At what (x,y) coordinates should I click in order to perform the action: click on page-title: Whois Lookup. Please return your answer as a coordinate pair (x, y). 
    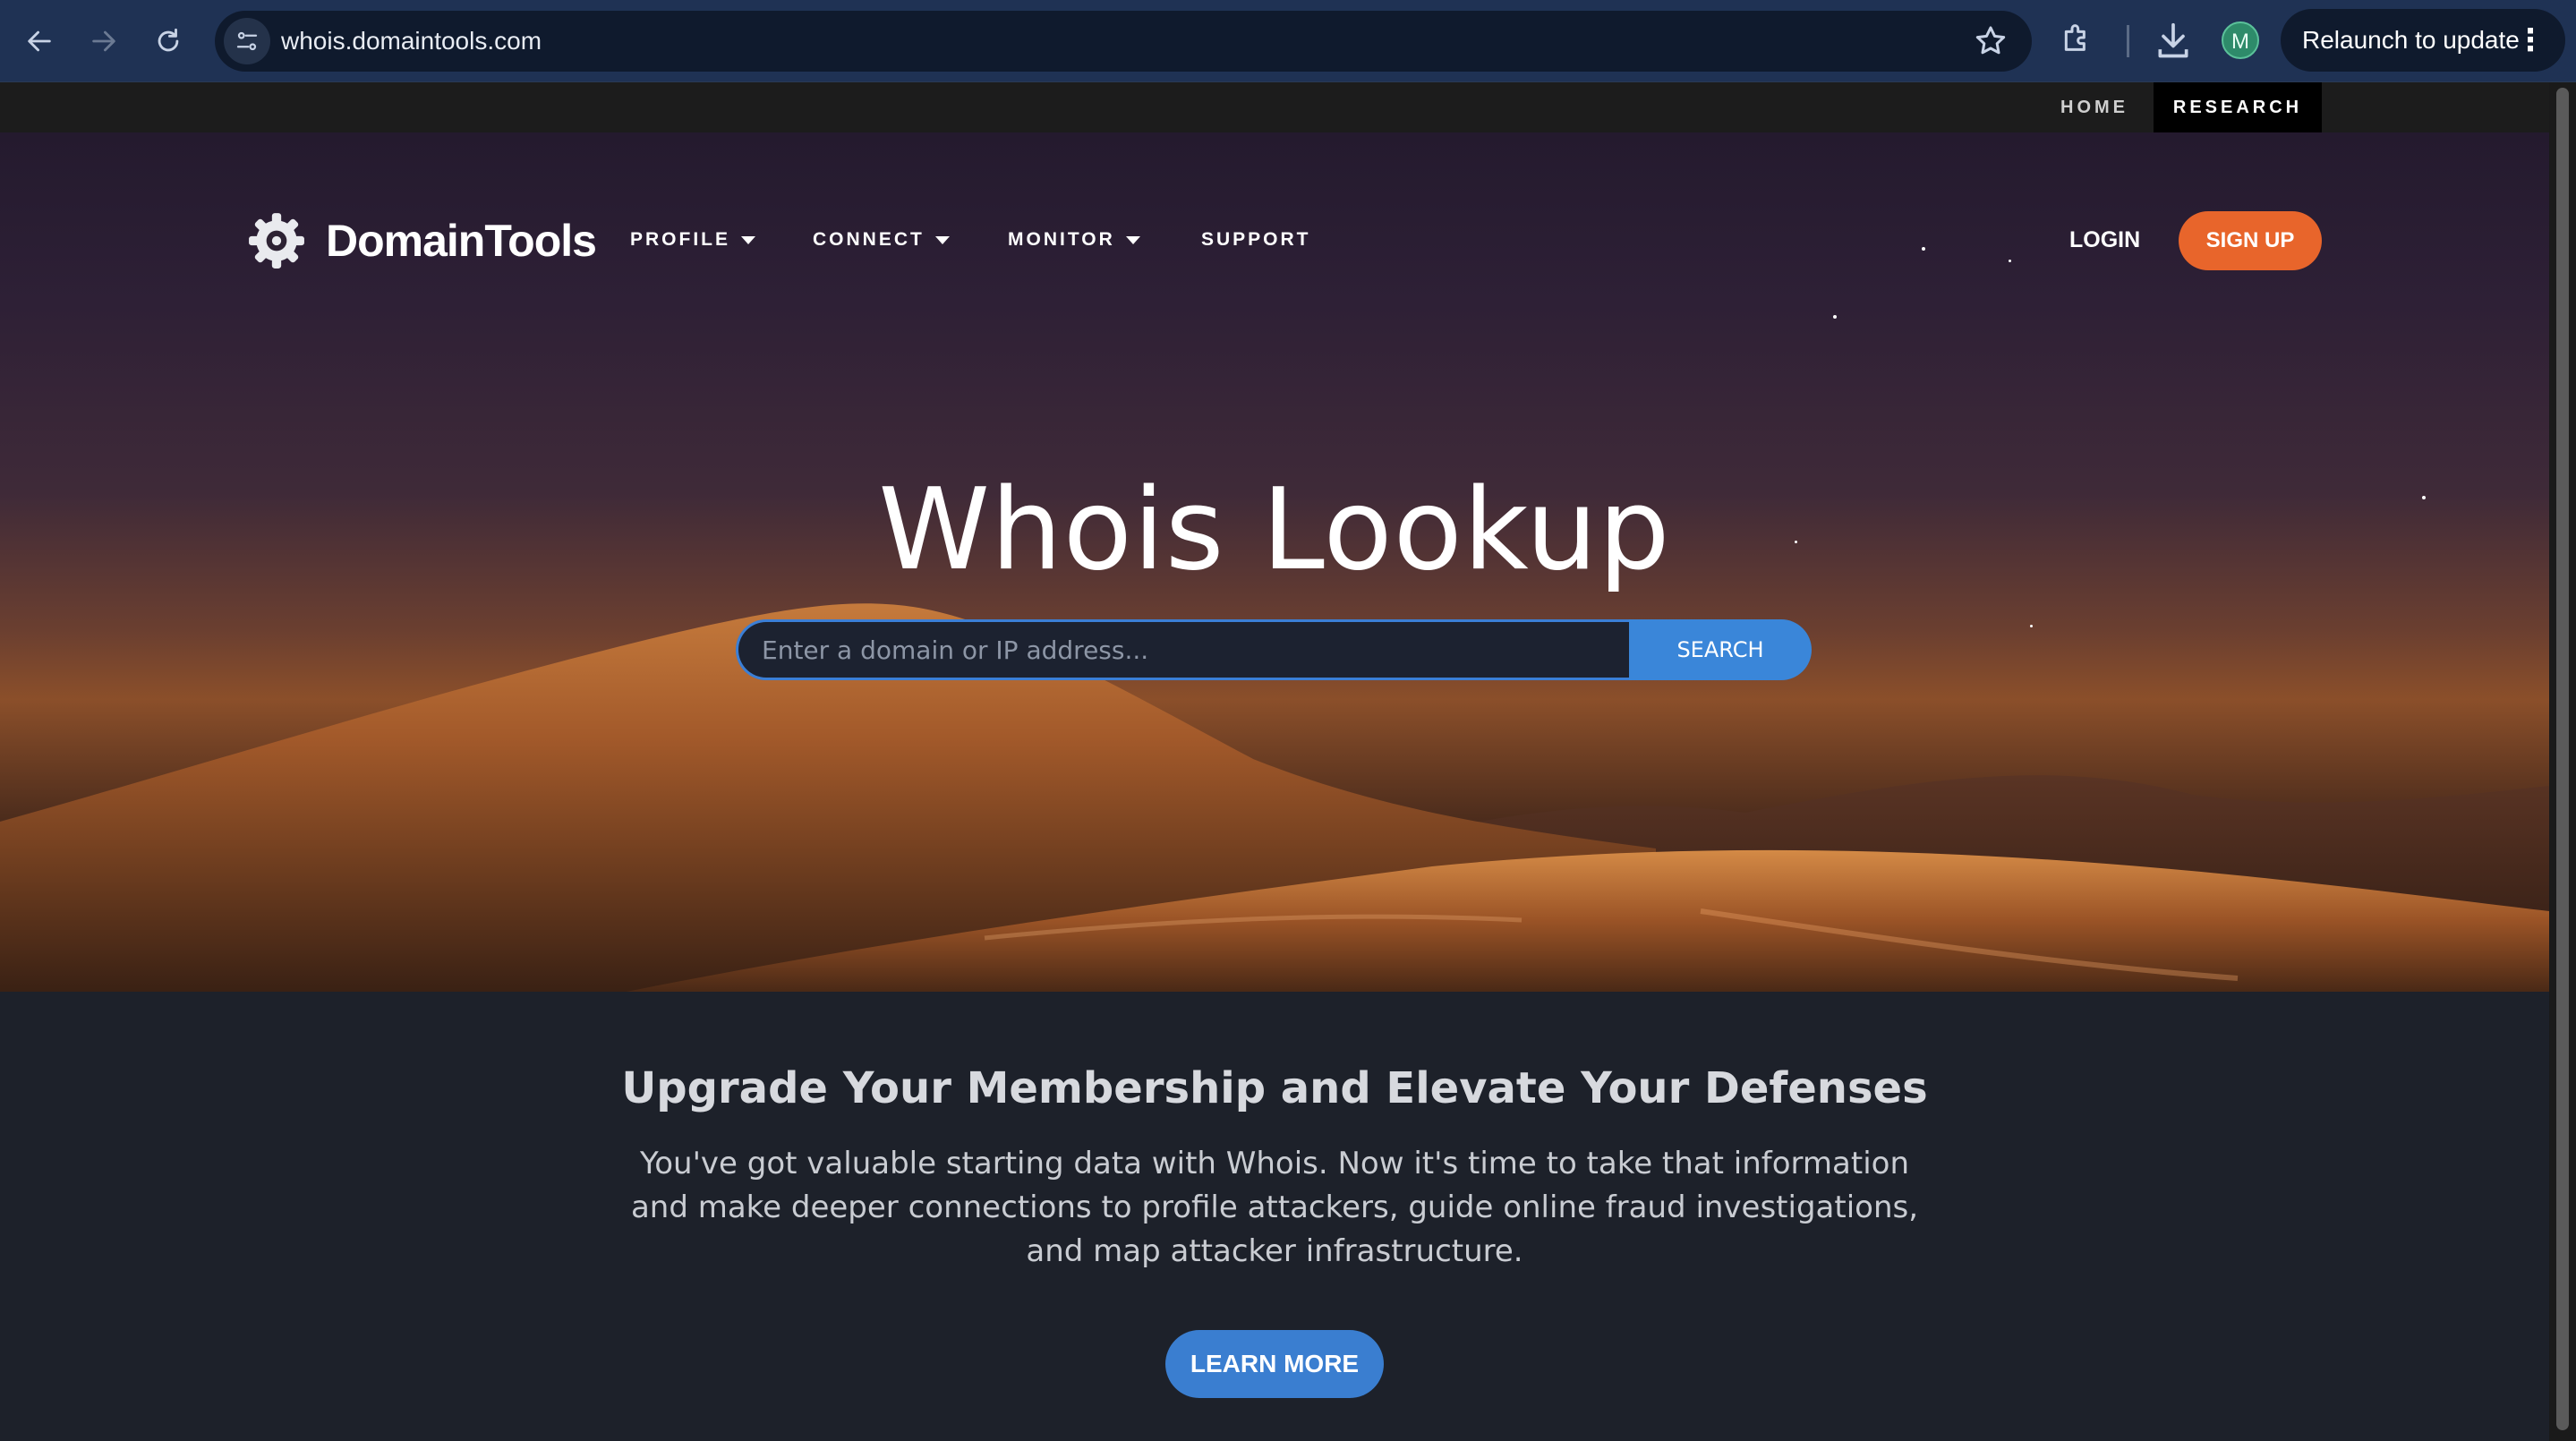
    Looking at the image, I should click on (1274, 529).